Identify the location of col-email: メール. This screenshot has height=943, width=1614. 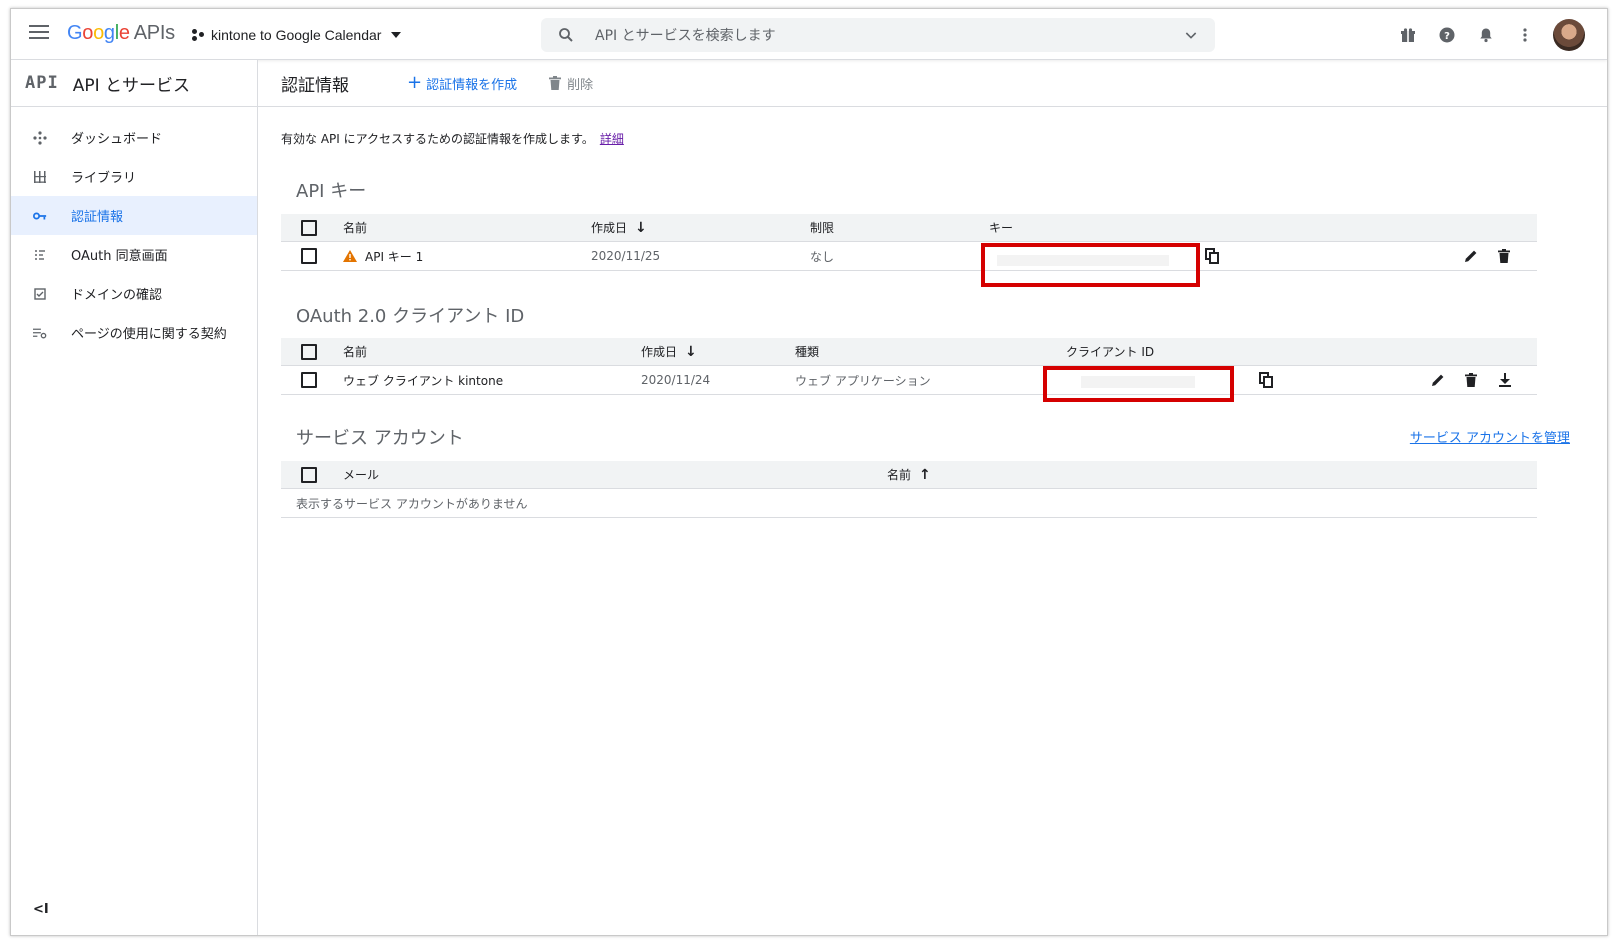
(361, 475).